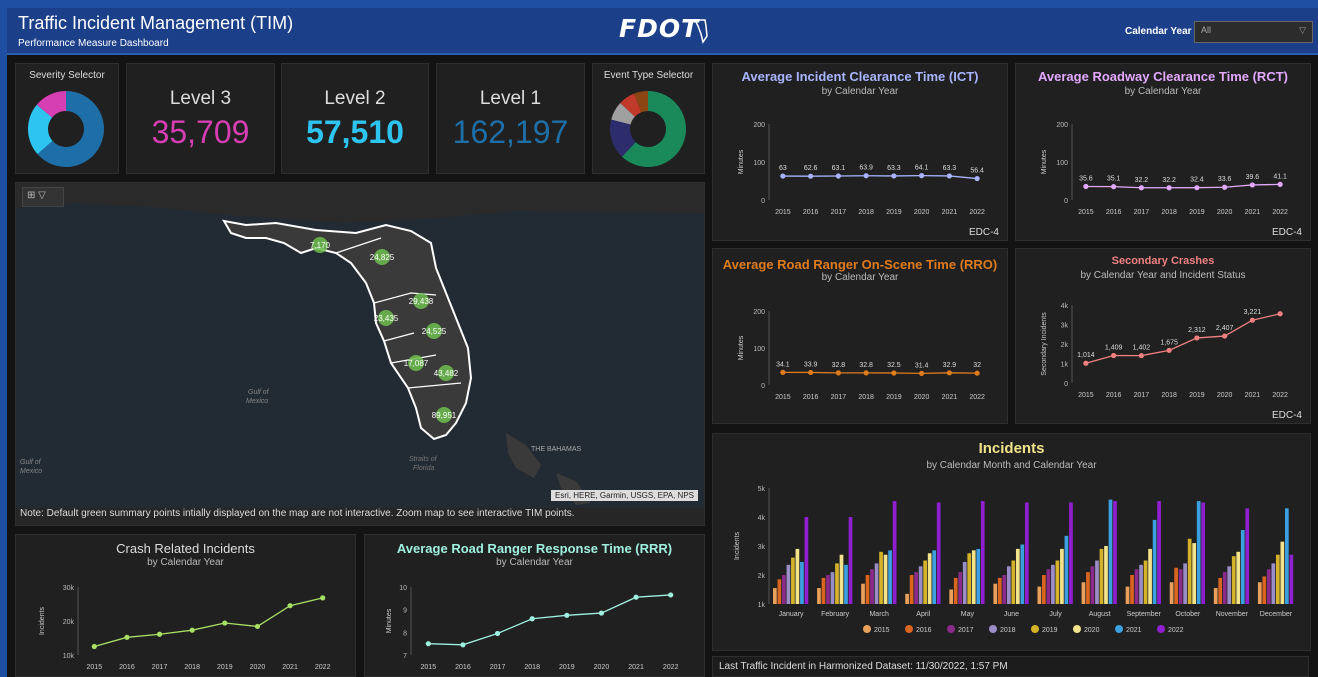  I want to click on event-type-donut-chart, so click(648, 127).